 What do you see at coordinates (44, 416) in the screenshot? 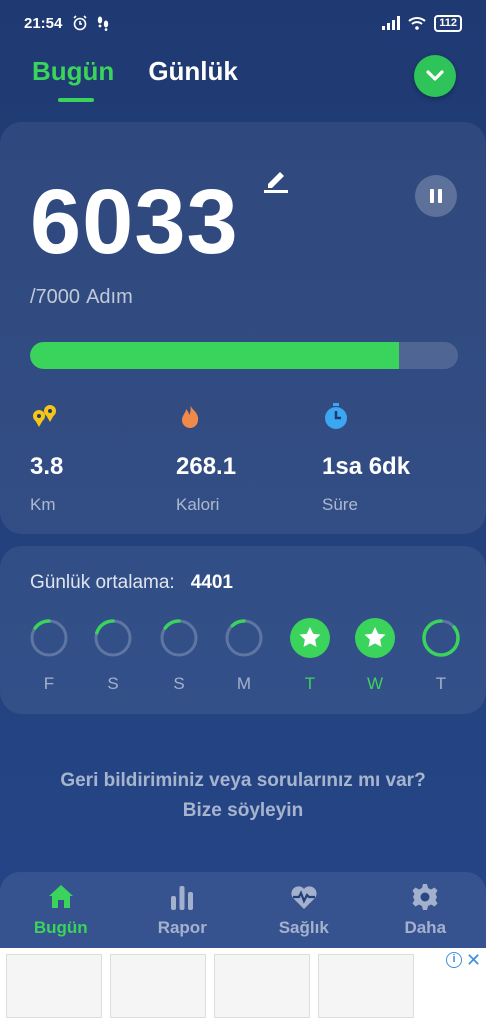
I see `route-icon` at bounding box center [44, 416].